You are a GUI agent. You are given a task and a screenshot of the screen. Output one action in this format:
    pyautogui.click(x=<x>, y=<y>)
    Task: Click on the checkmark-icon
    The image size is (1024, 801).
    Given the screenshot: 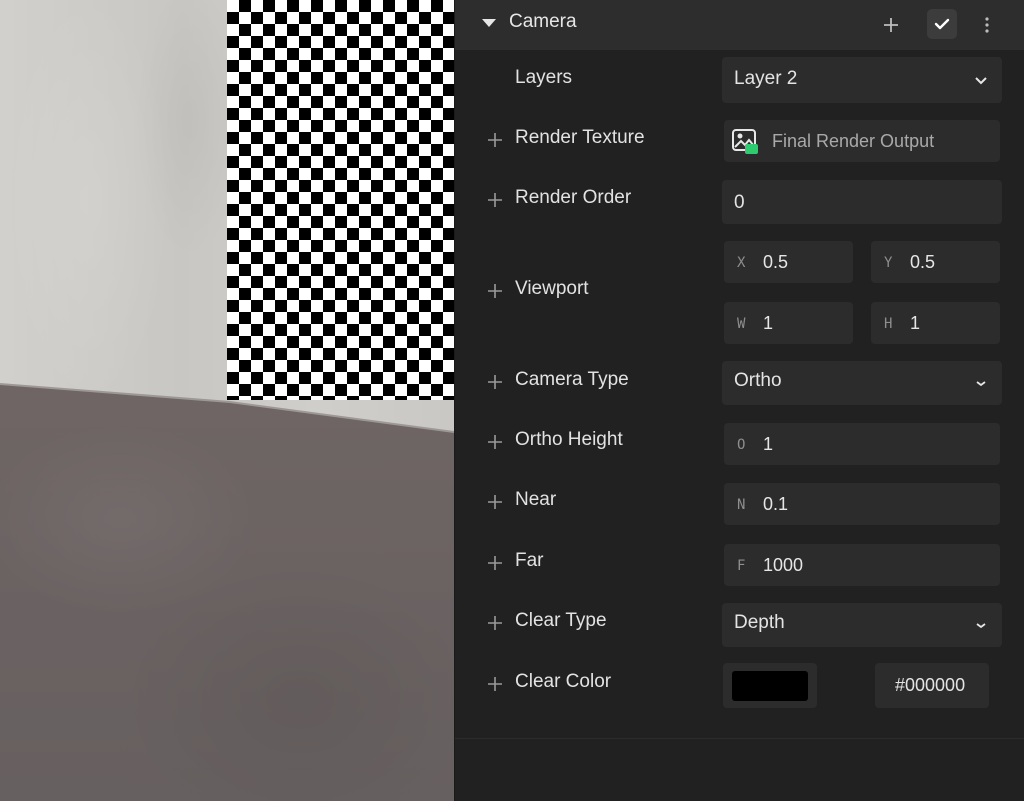 What is the action you would take?
    pyautogui.click(x=942, y=24)
    